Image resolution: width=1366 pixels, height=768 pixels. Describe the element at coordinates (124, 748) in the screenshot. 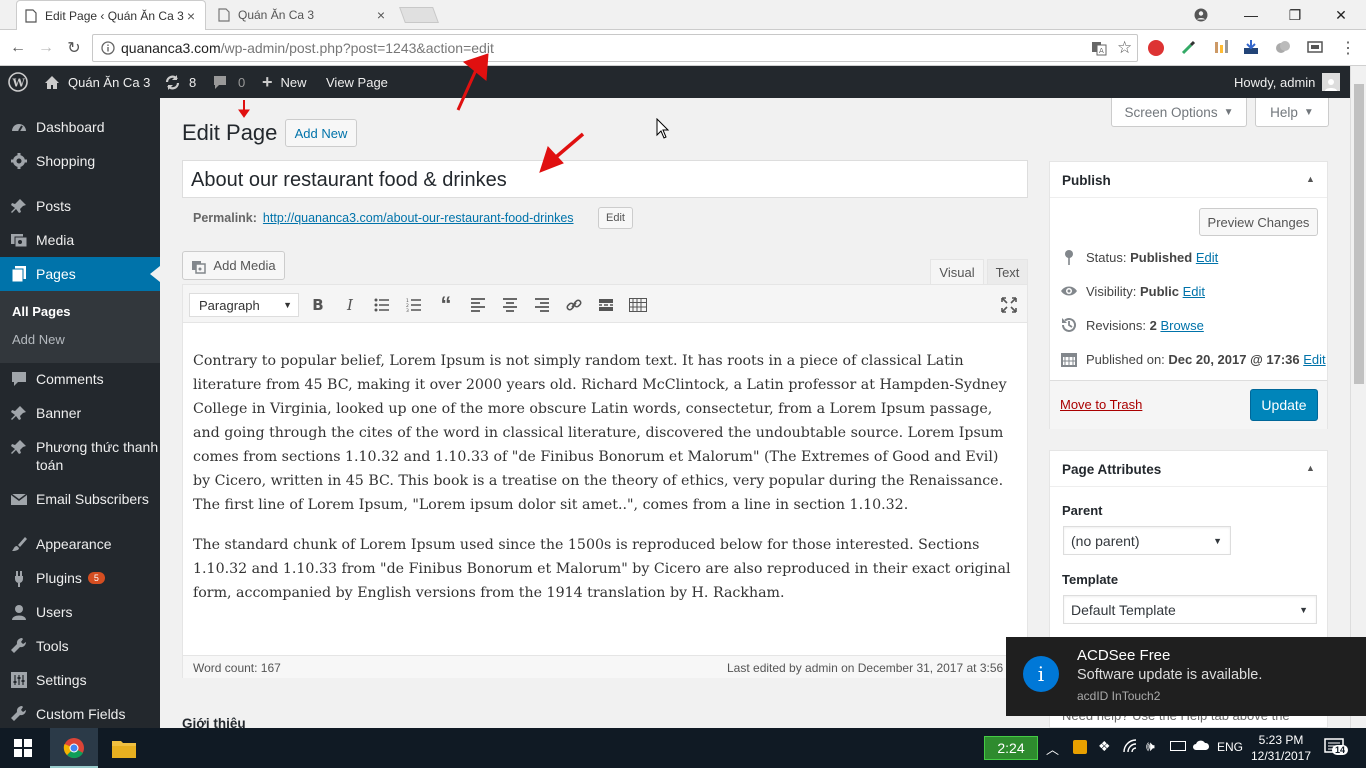

I see `taskbar-explorer-button` at that location.